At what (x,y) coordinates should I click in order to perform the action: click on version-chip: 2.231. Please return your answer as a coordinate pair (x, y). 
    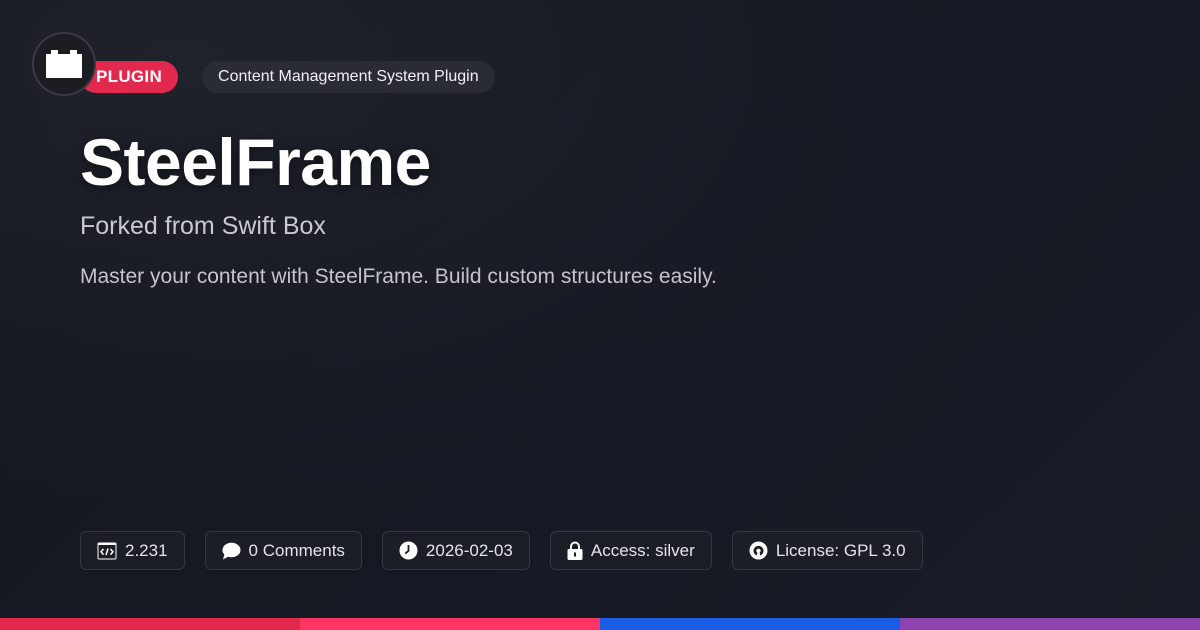
    Looking at the image, I should click on (132, 550).